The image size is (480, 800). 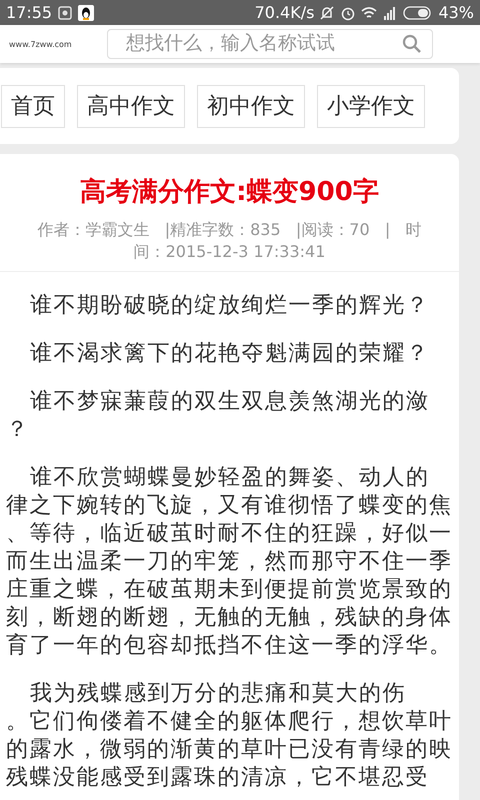 What do you see at coordinates (229, 306) in the screenshot?
I see `paragraph-line: 谁不期盼破晓的绽放绚烂一季的辉光？` at bounding box center [229, 306].